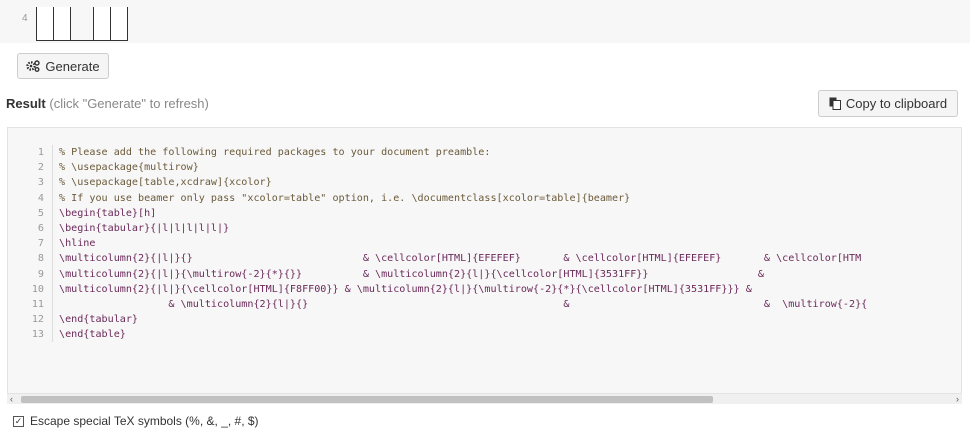 This screenshot has height=428, width=970. I want to click on code-line: 5 \begin{table}[h], so click(437, 213).